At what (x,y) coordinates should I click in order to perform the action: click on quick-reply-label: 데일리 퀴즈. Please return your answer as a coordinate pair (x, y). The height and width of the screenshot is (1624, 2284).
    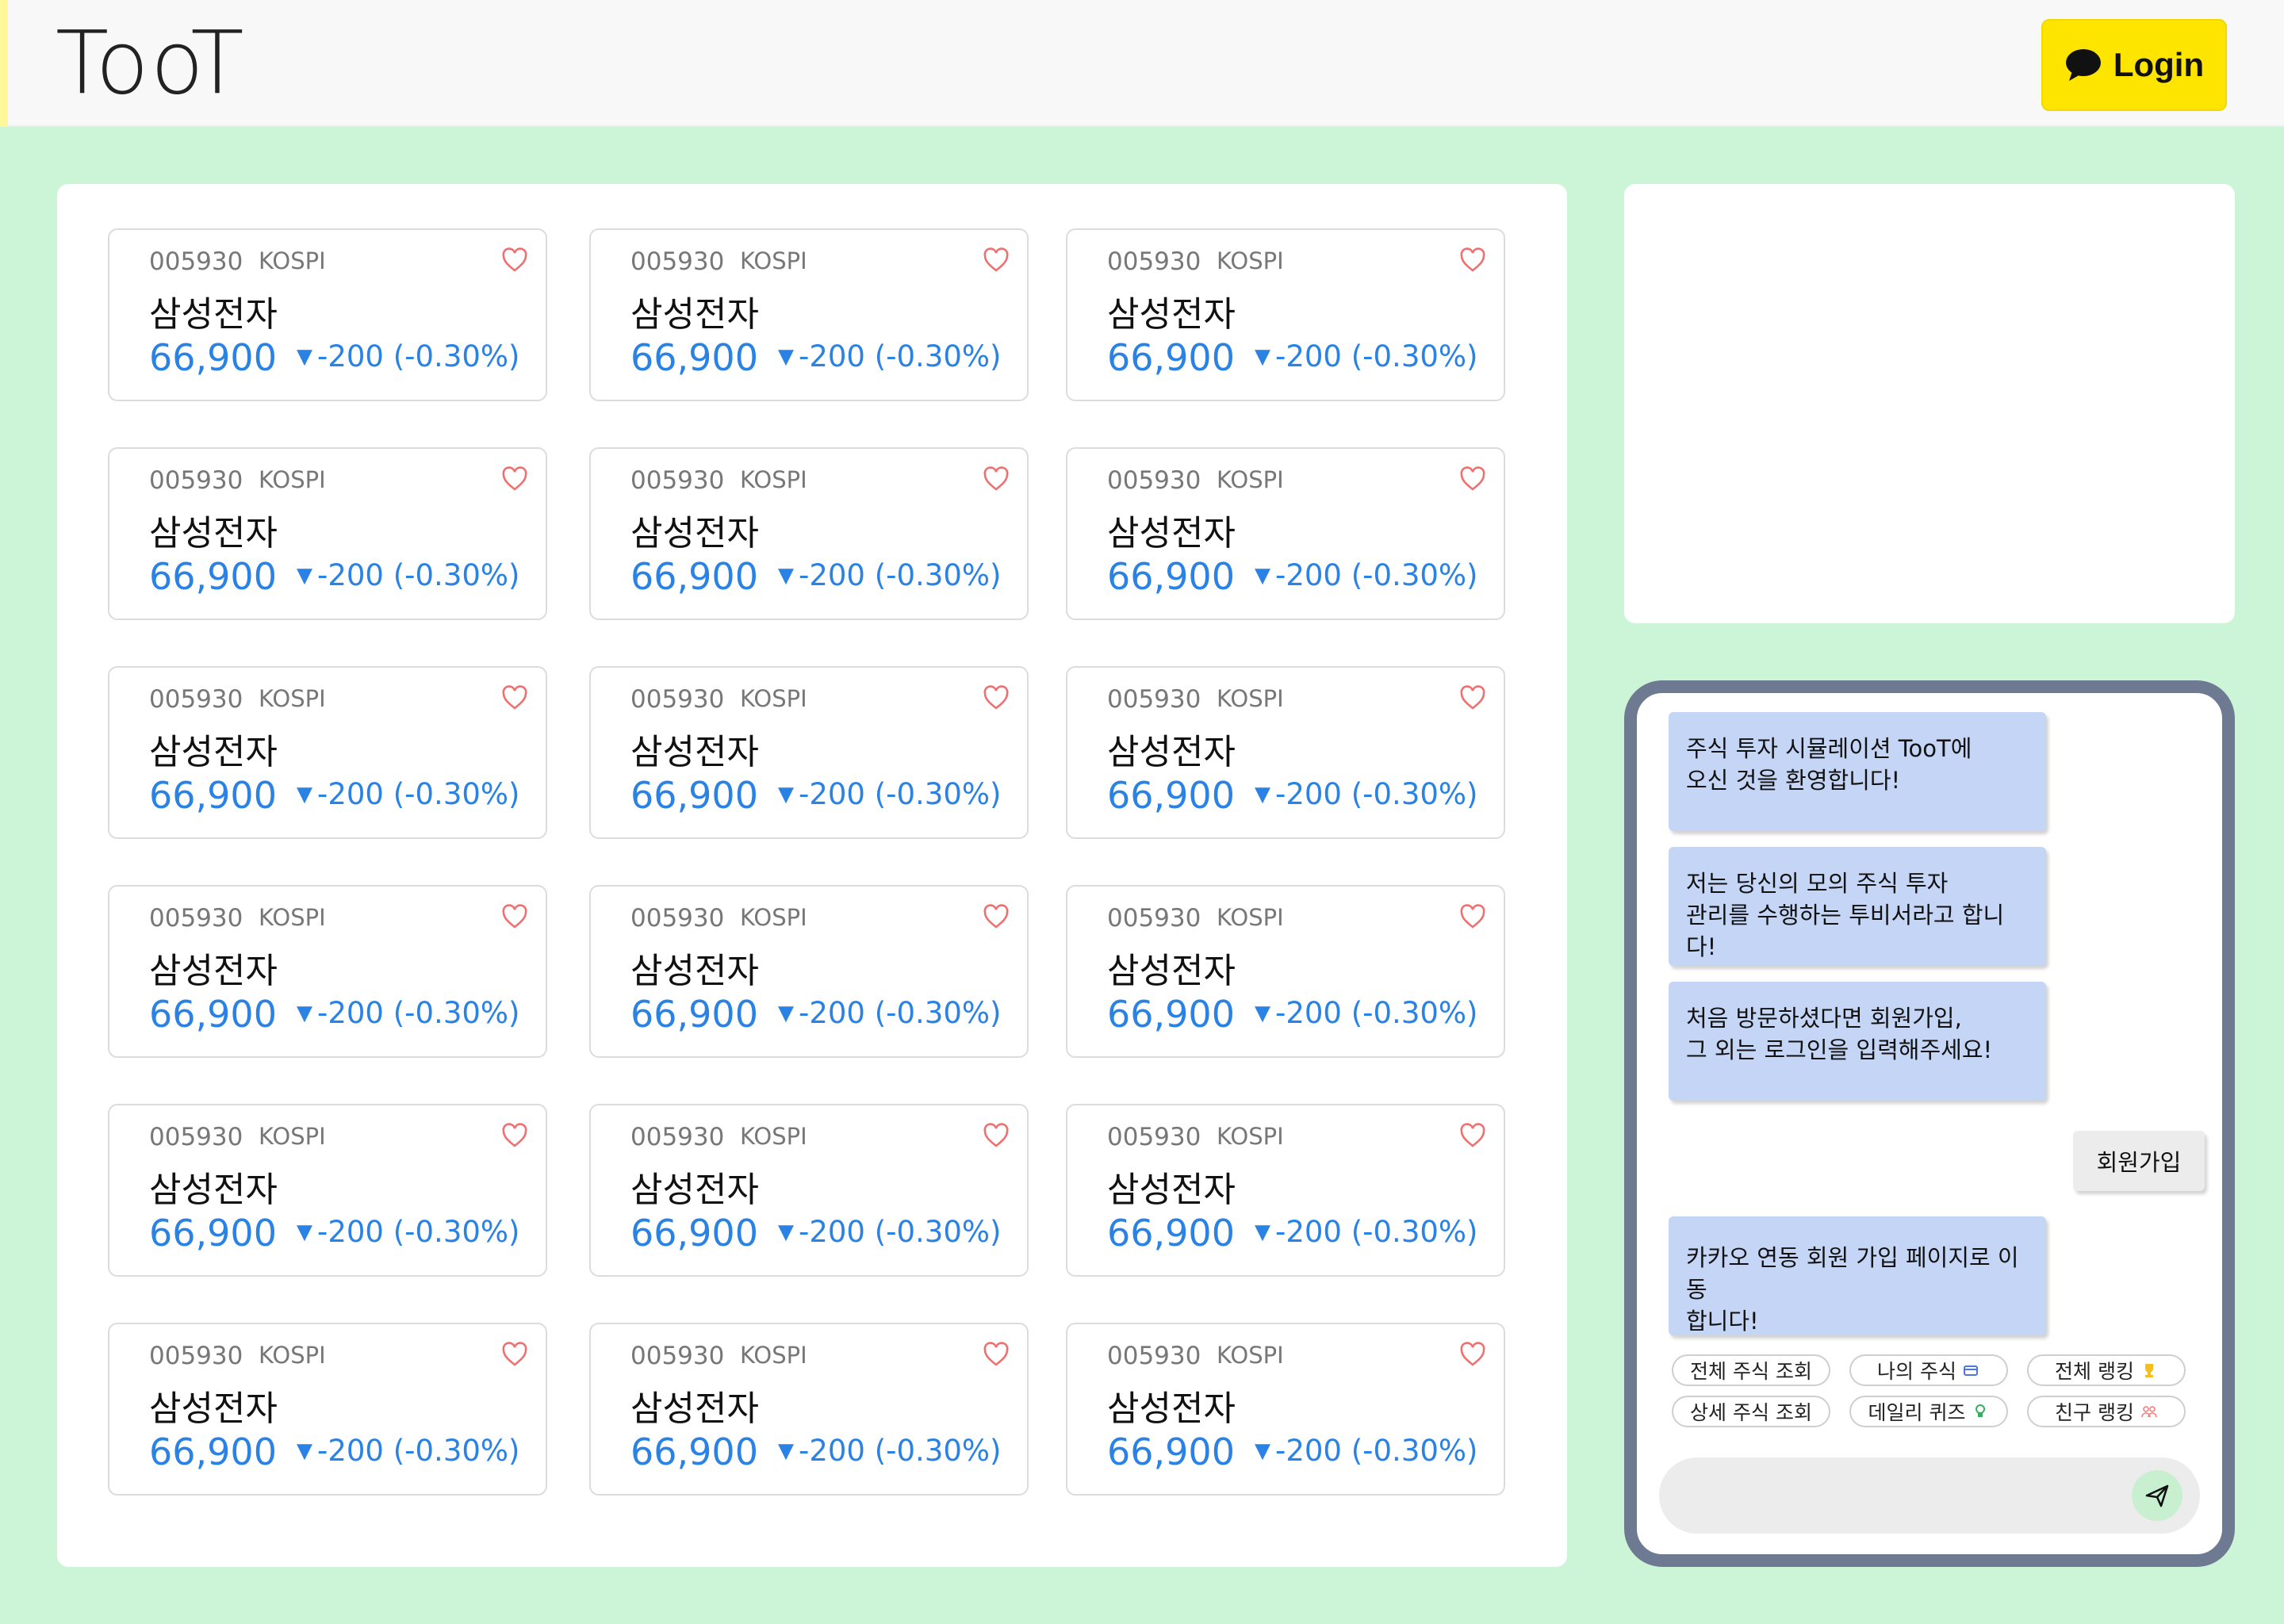
    Looking at the image, I should click on (1917, 1412).